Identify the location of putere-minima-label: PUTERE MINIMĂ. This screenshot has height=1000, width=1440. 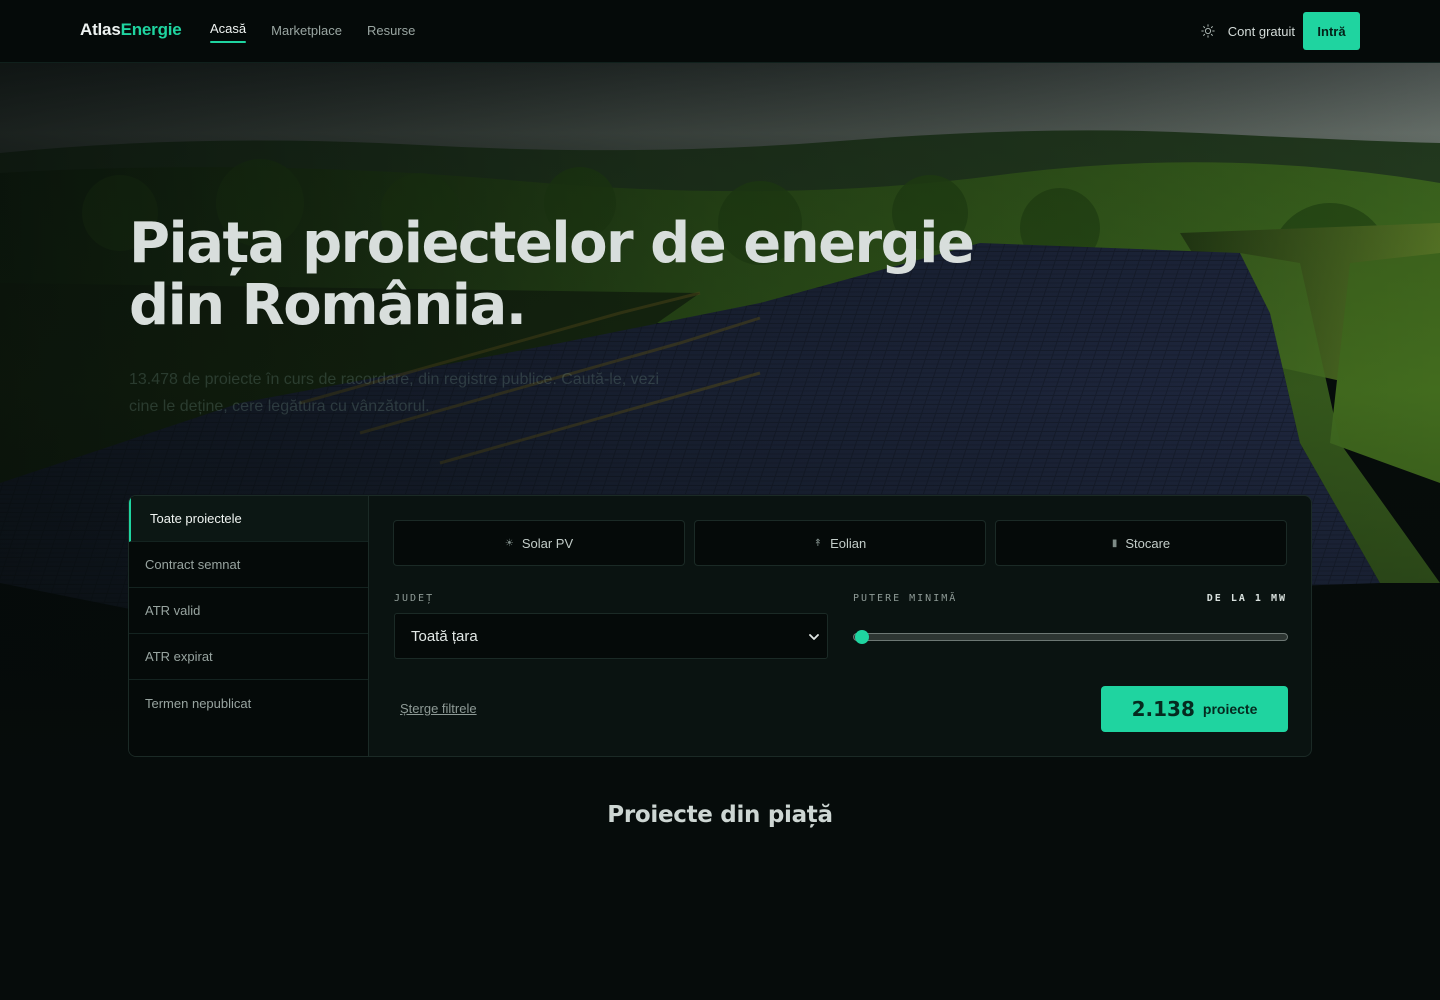
(905, 598).